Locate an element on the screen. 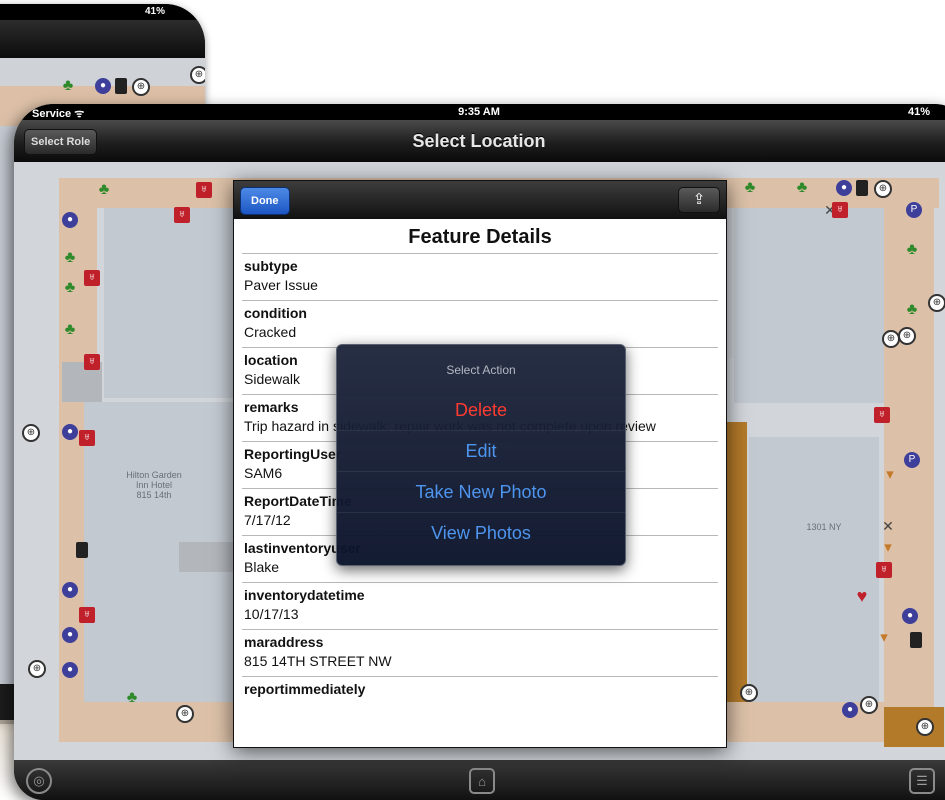 This screenshot has width=945, height=800. feature-field: subtype Paver Issue is located at coordinates (480, 276).